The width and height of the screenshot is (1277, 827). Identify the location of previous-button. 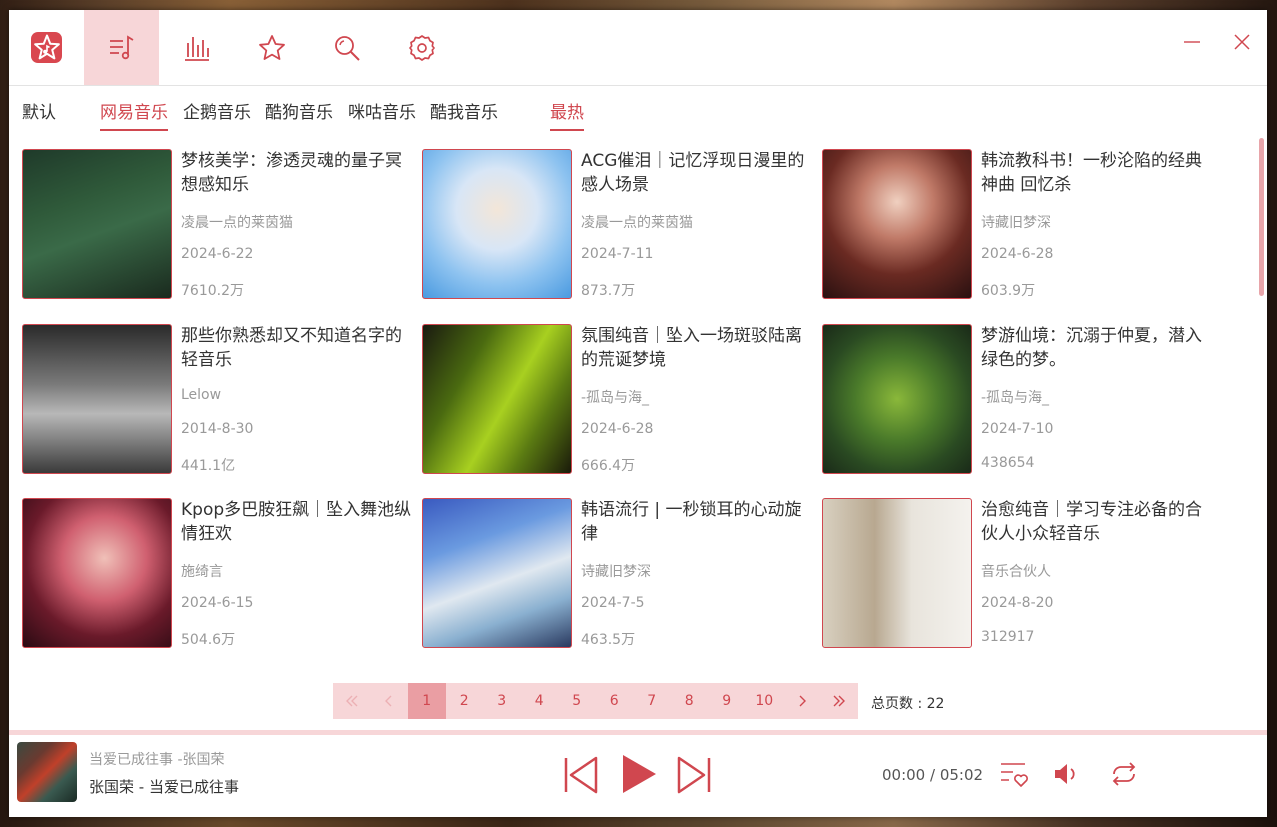
(581, 775).